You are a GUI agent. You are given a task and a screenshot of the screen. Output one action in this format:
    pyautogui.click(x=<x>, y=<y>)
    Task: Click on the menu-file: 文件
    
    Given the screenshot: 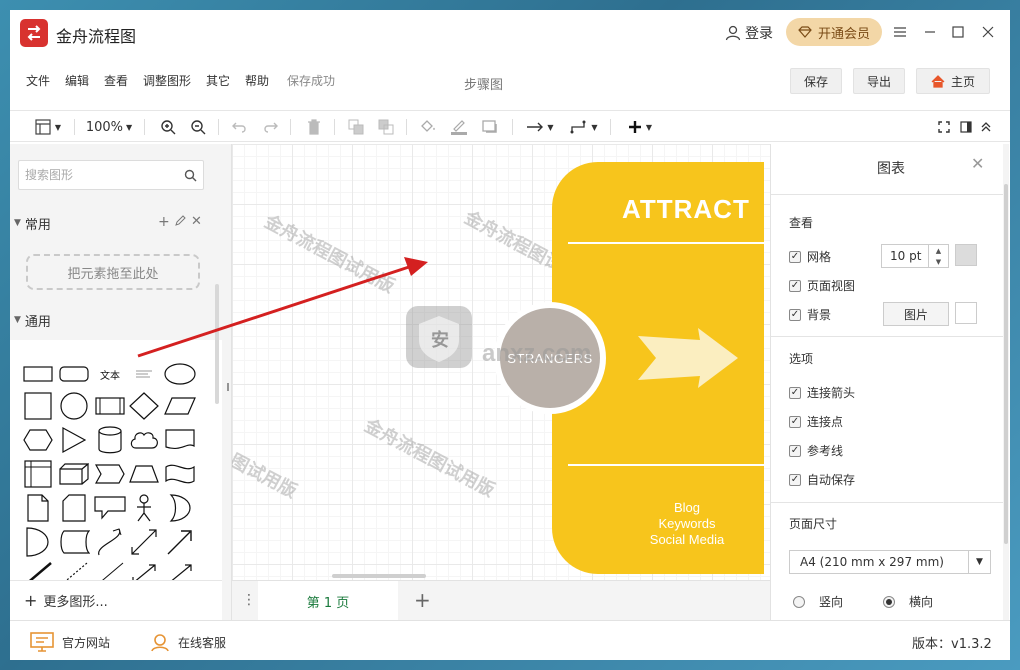 What is the action you would take?
    pyautogui.click(x=38, y=80)
    